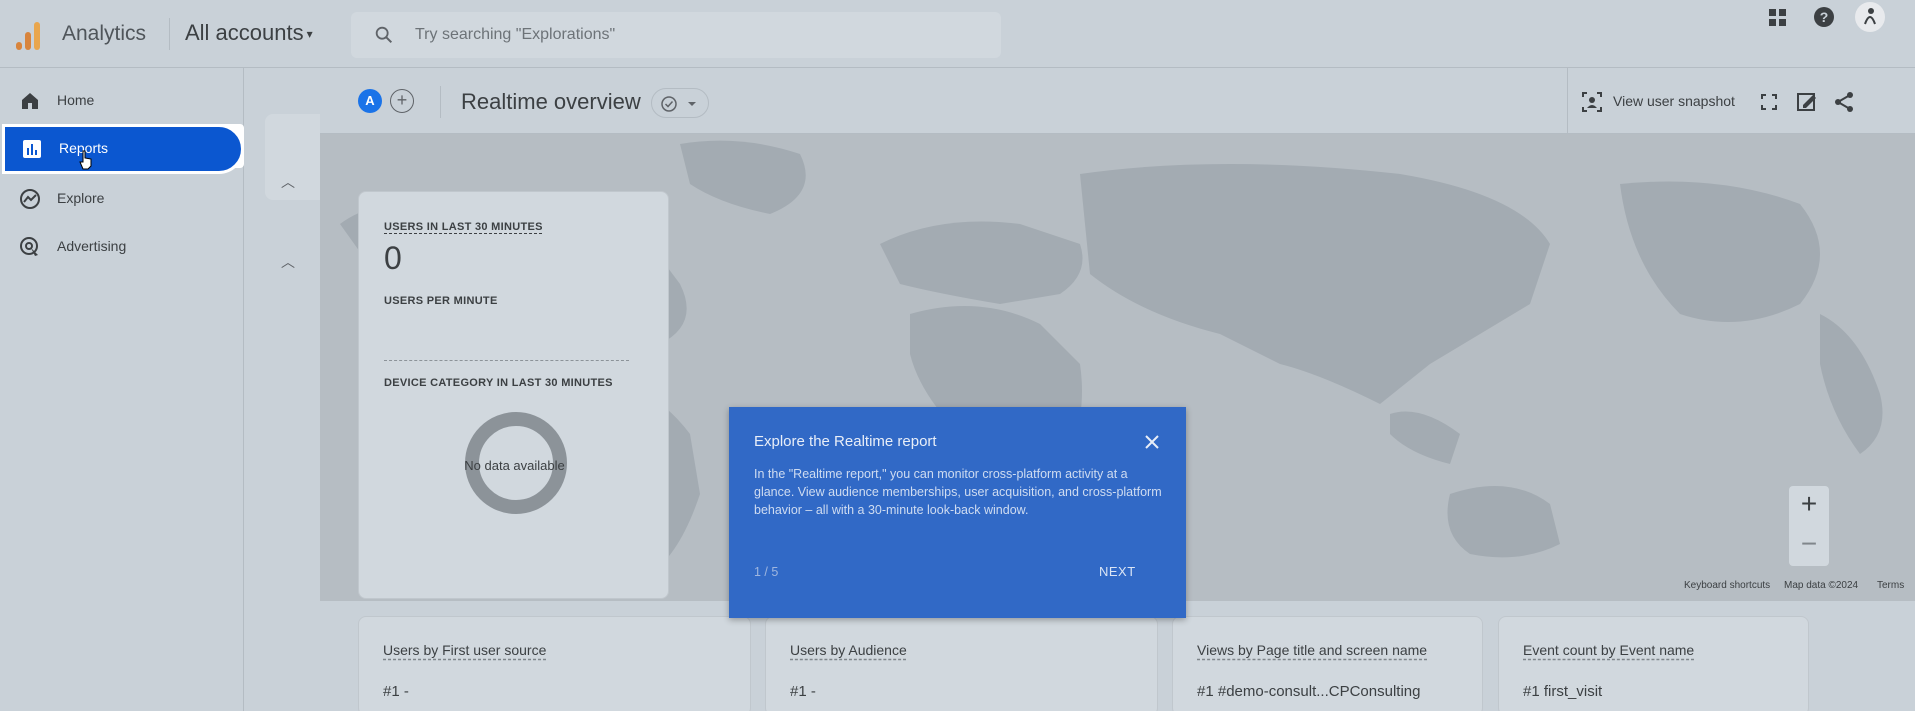 This screenshot has height=711, width=1915. I want to click on terms-link: Terms, so click(1890, 585).